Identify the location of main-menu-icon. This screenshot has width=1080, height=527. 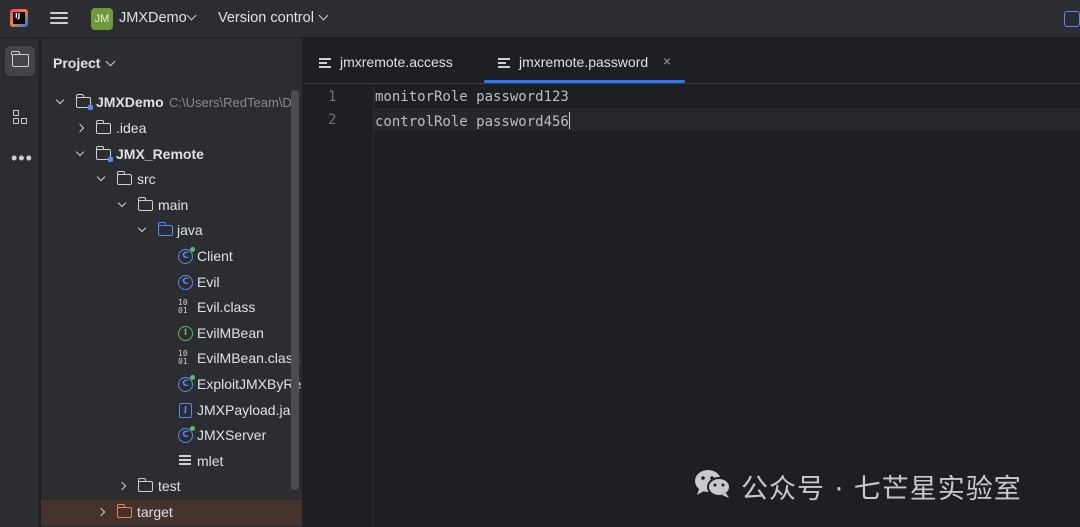
(59, 18).